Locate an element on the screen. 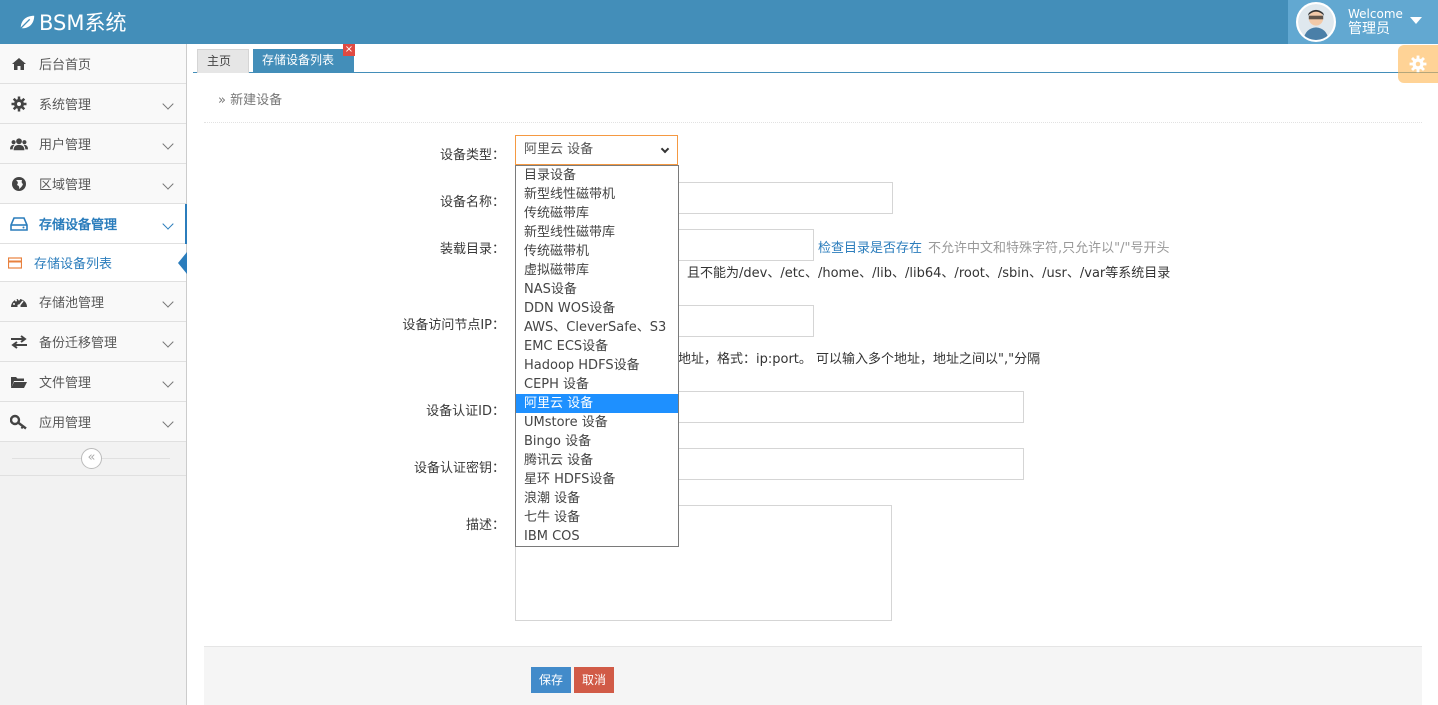 This screenshot has width=1438, height=705. sidebar-item-label: 备份迁移管理 is located at coordinates (78, 343).